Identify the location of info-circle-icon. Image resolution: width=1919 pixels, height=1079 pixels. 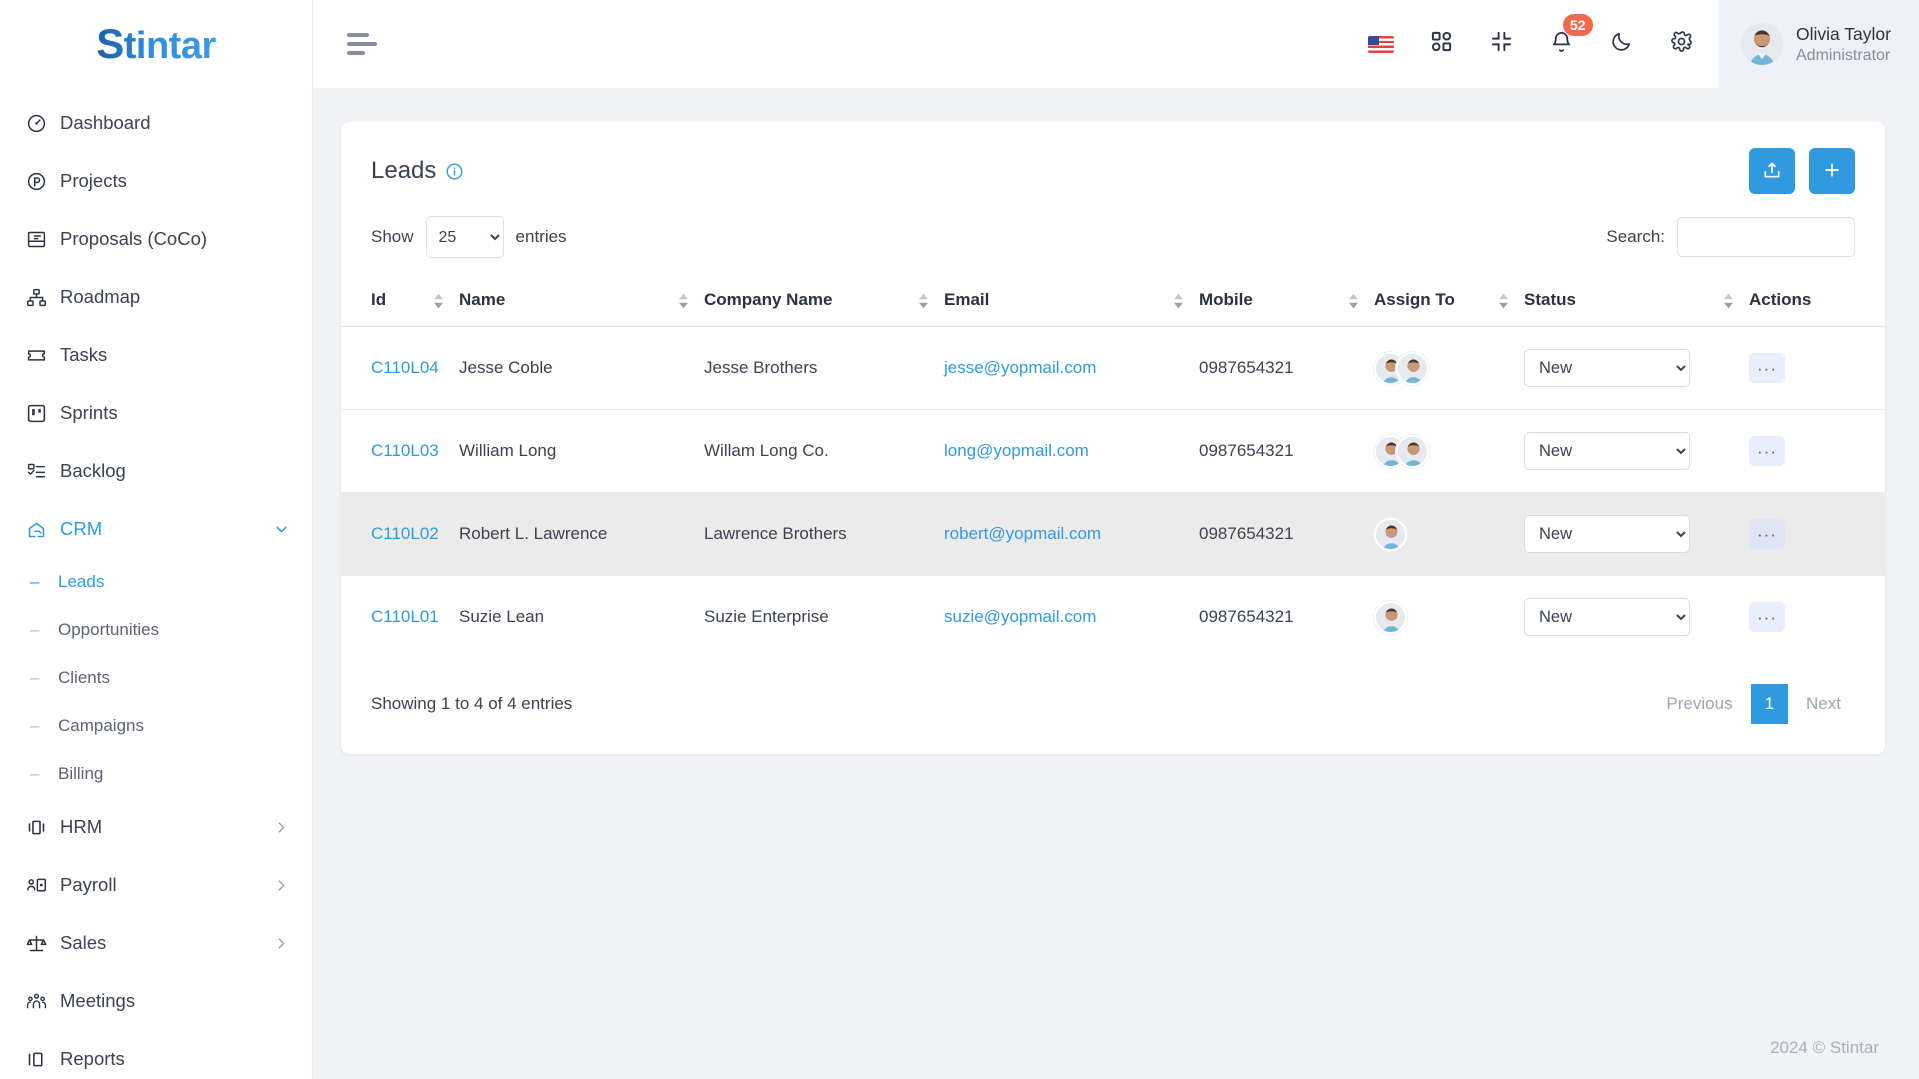
(454, 171).